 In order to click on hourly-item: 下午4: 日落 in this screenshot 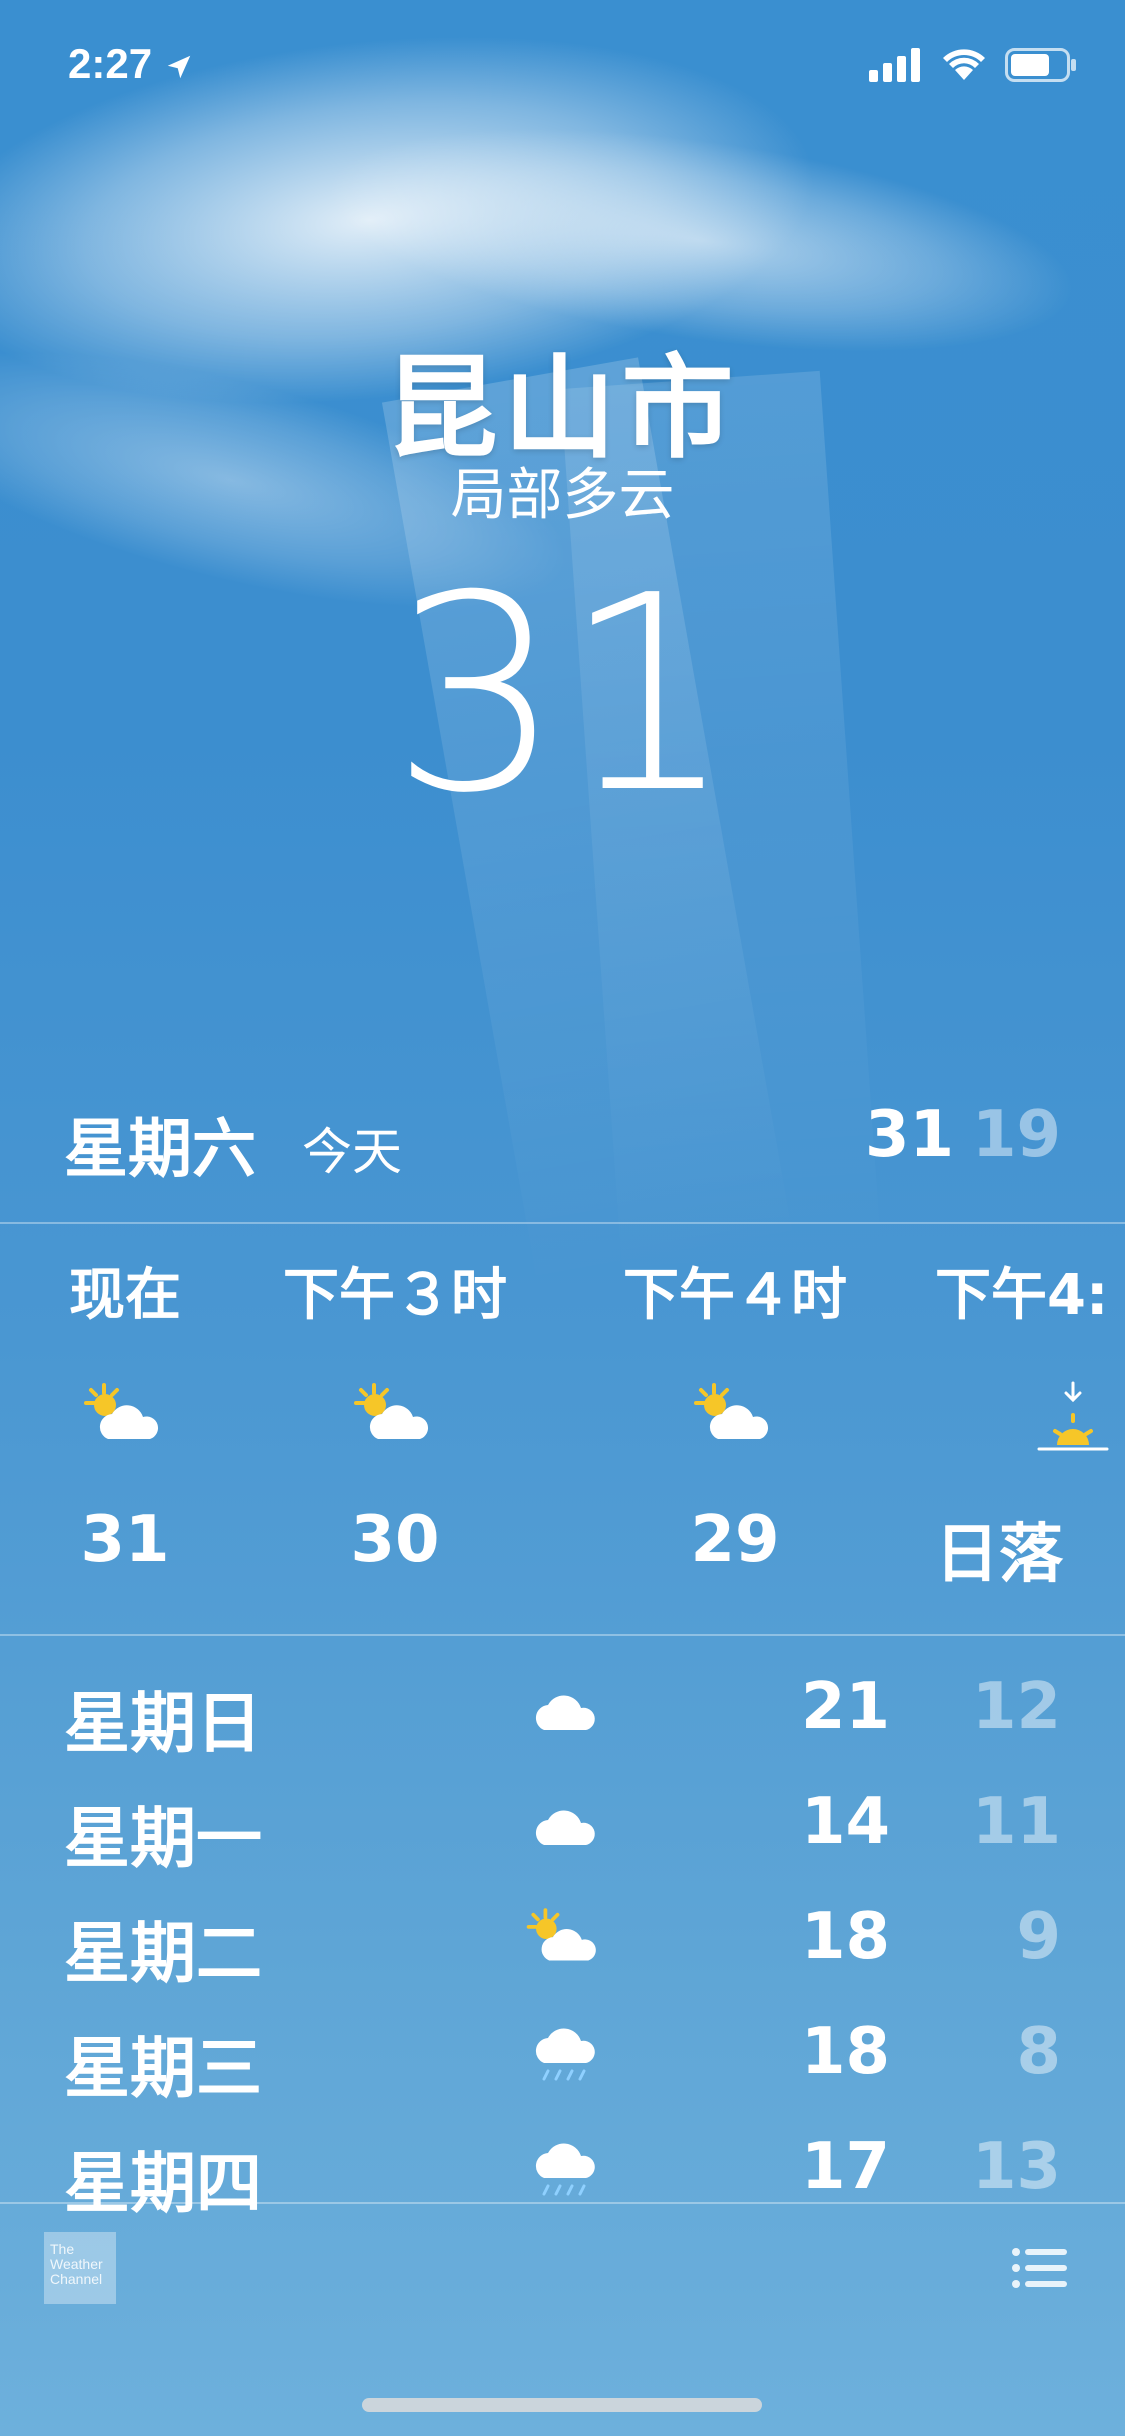, I will do `click(1030, 1422)`.